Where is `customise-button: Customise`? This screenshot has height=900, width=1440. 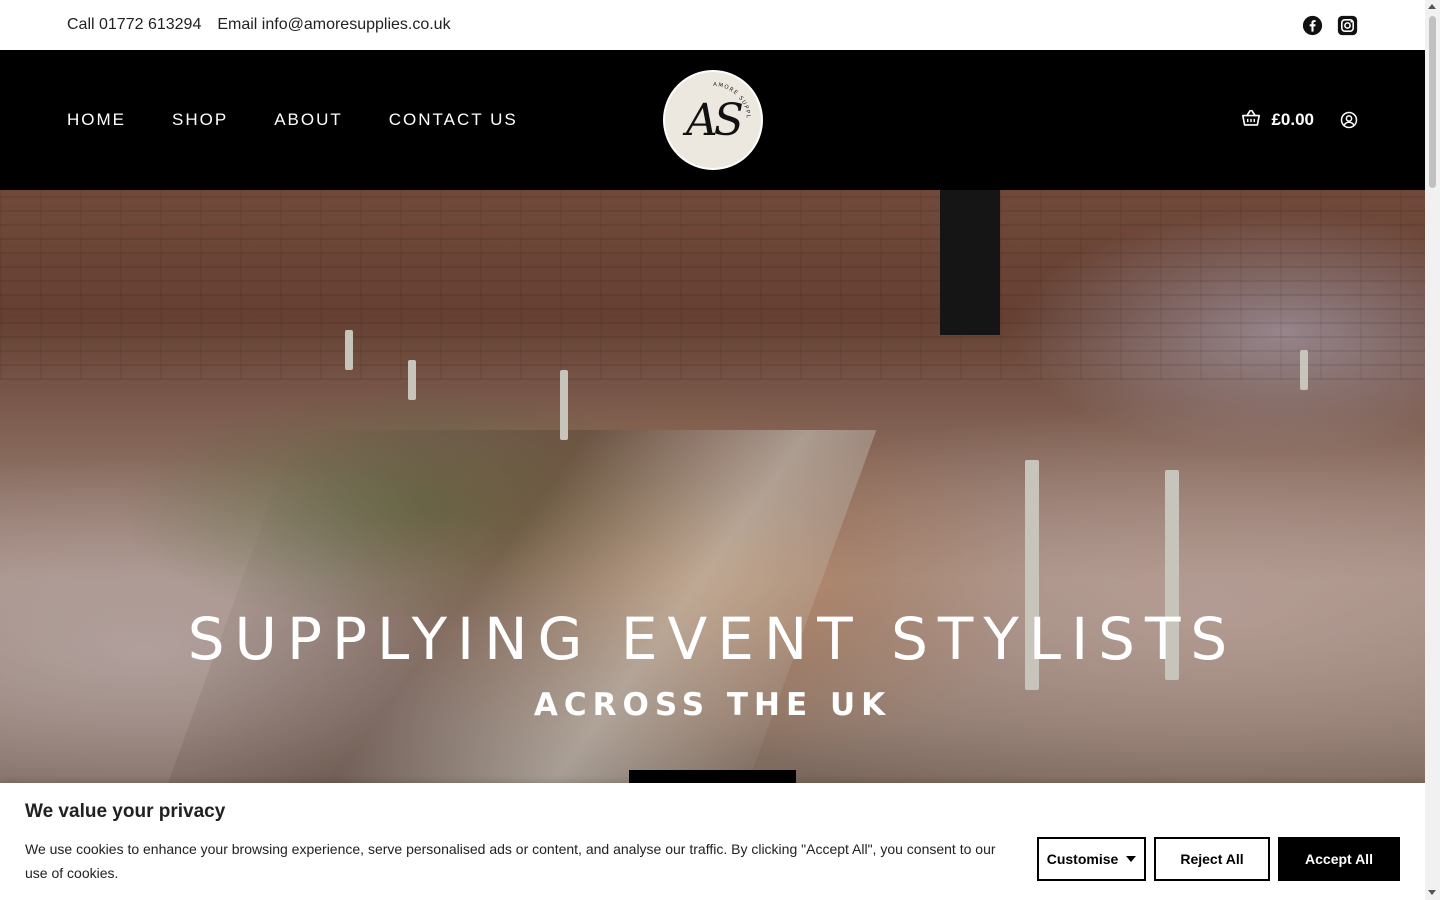
customise-button: Customise is located at coordinates (1091, 859).